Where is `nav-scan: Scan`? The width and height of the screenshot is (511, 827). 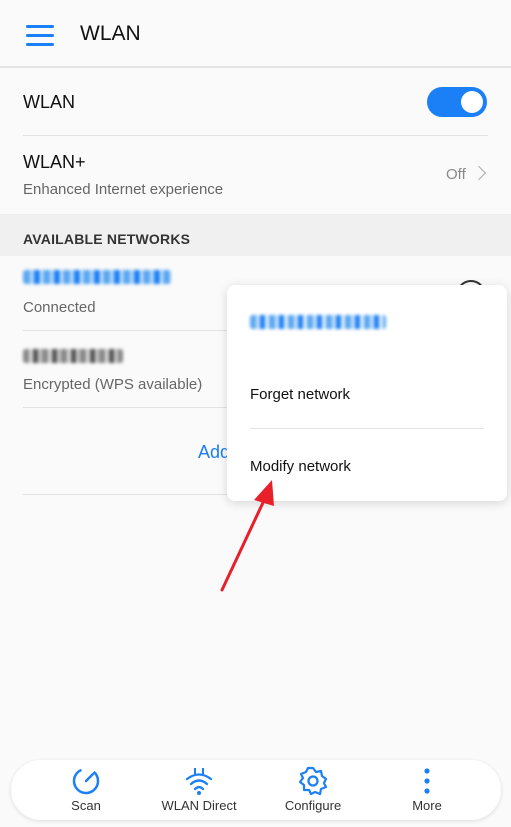
nav-scan: Scan is located at coordinates (86, 790).